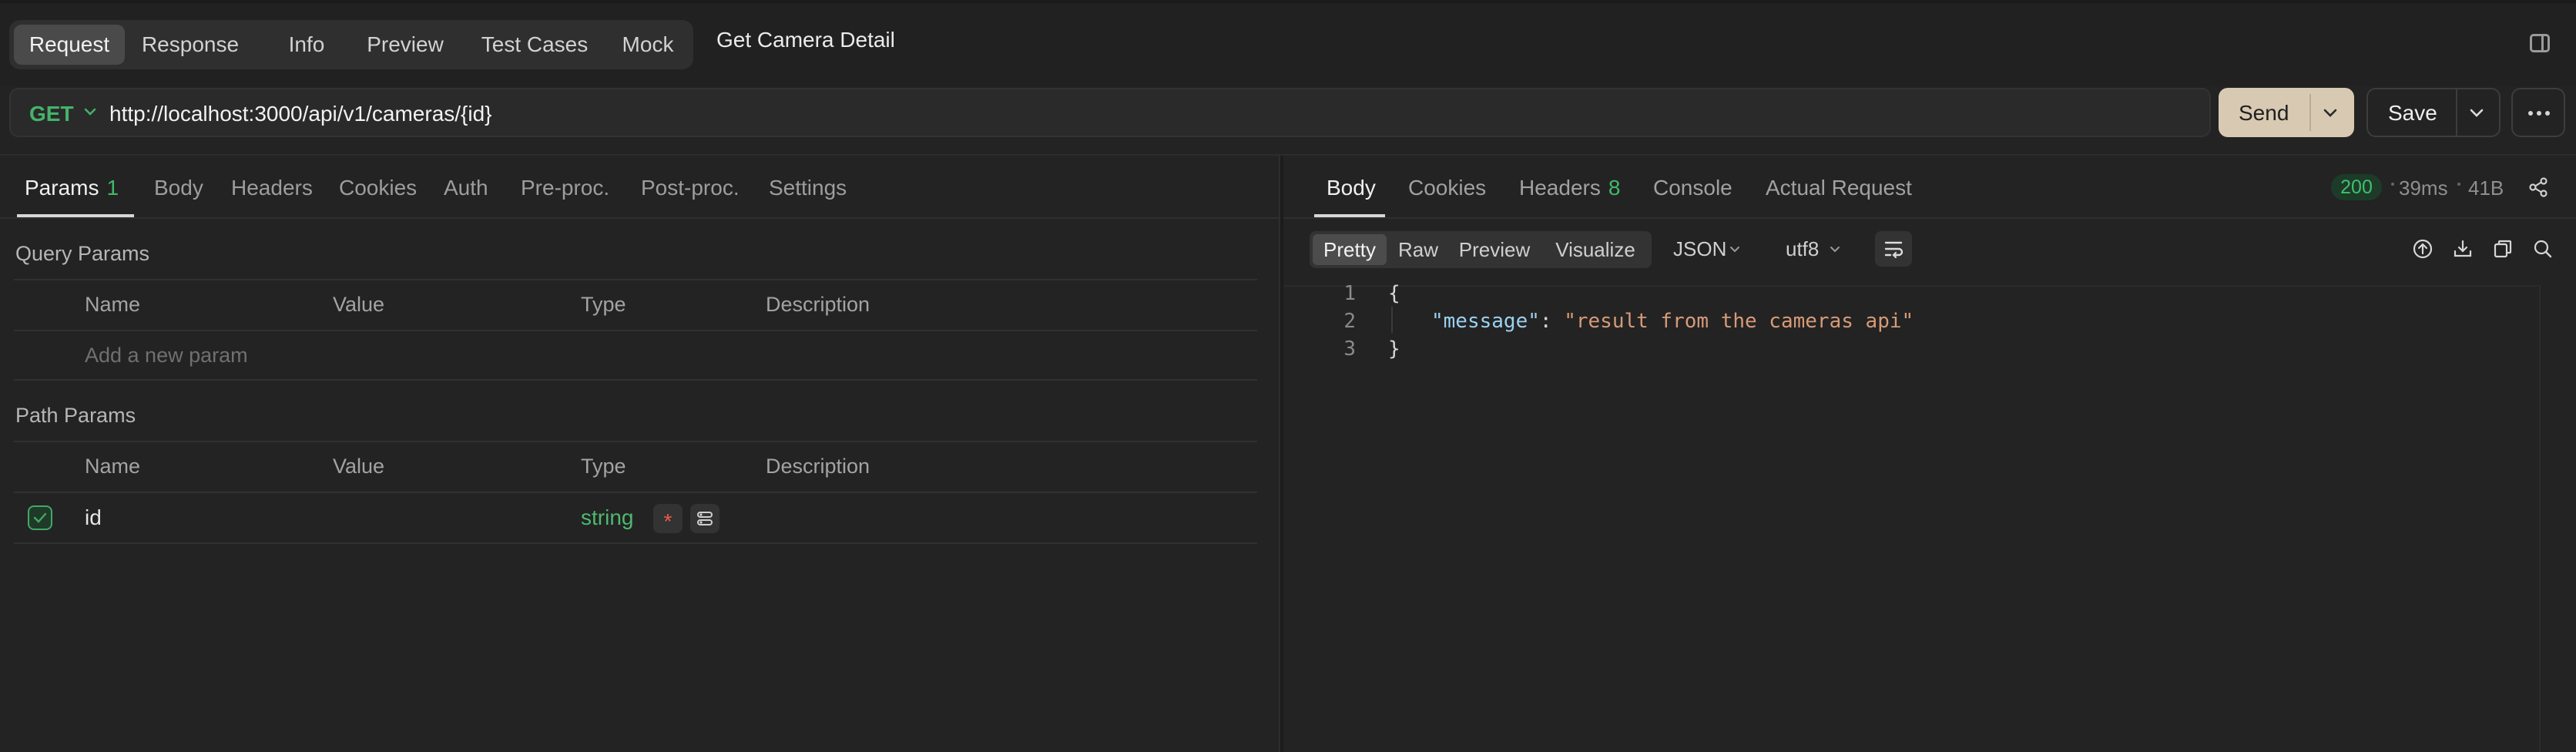 The width and height of the screenshot is (2576, 752). Describe the element at coordinates (2540, 518) in the screenshot. I see `editor-scrollbar` at that location.